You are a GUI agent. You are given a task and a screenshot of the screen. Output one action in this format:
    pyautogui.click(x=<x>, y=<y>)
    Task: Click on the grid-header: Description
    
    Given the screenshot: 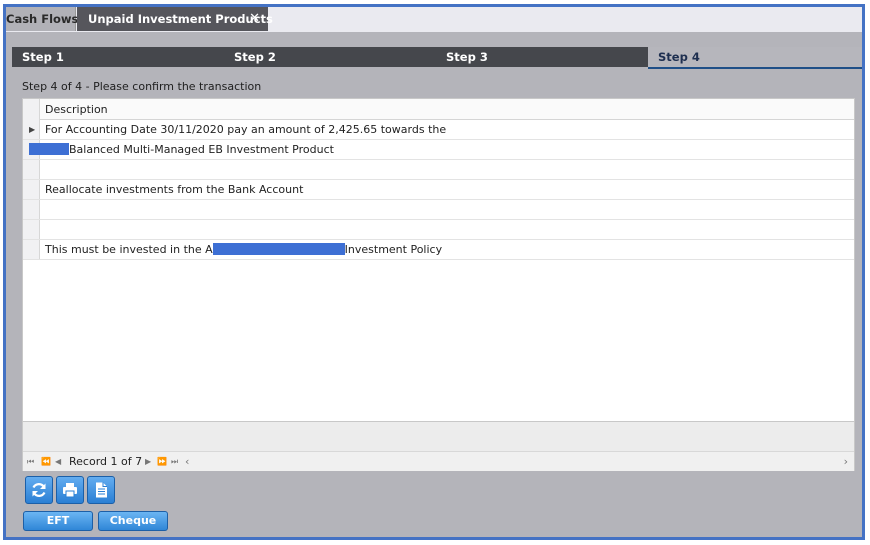 What is the action you would take?
    pyautogui.click(x=438, y=109)
    